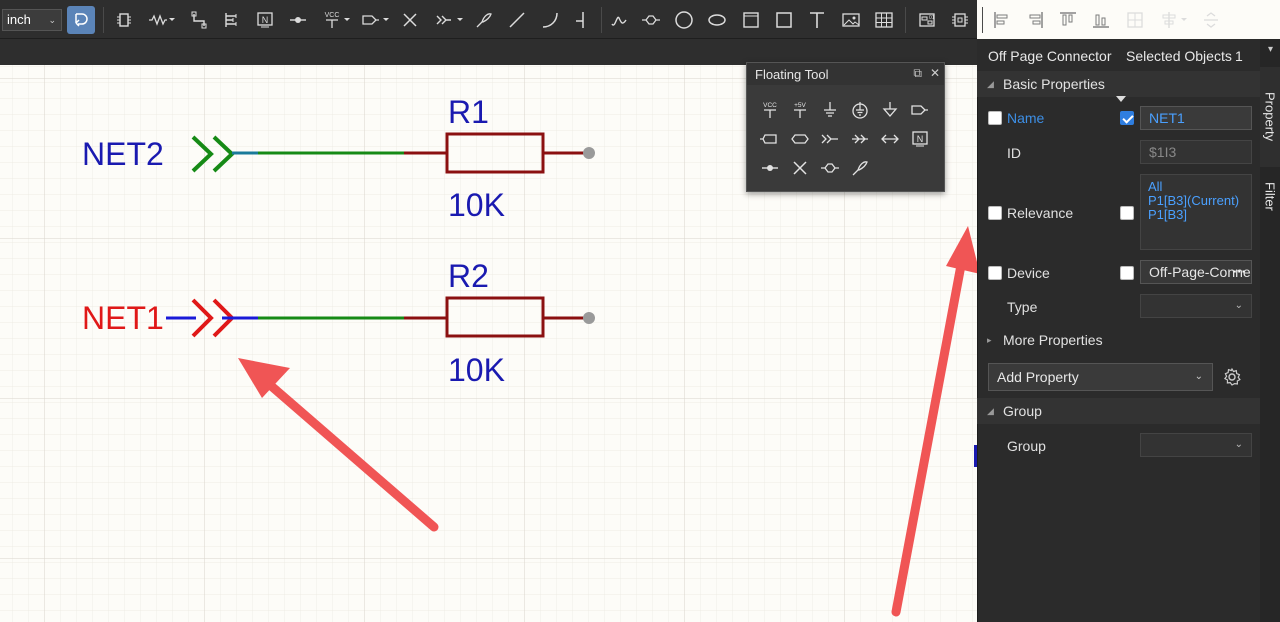  I want to click on more-tools-button, so click(1211, 20).